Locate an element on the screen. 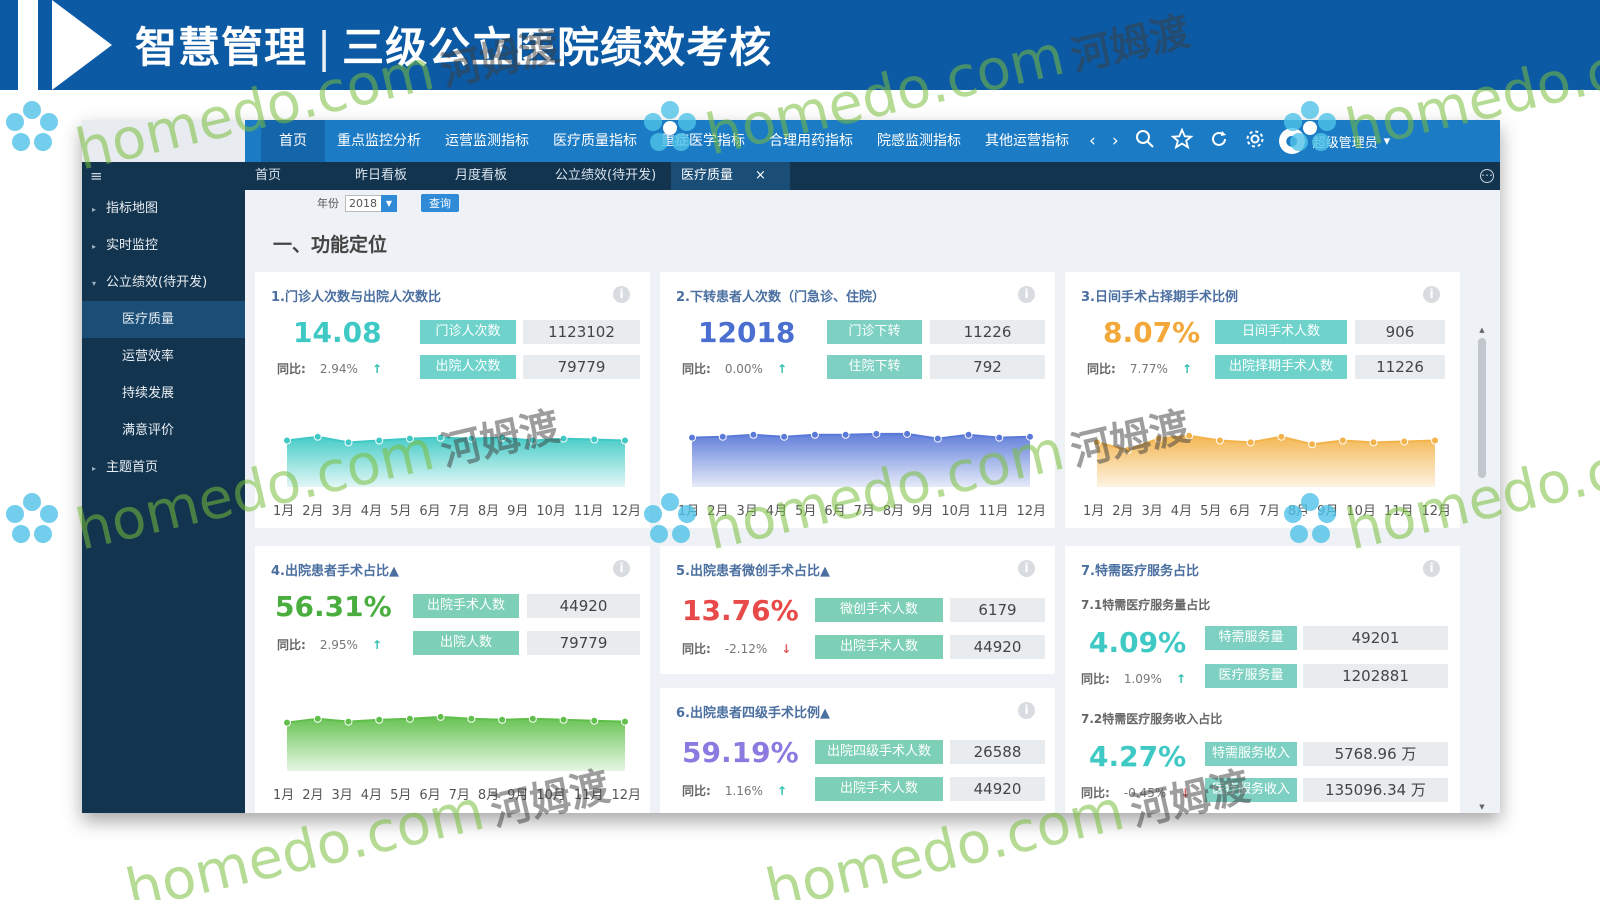 The image size is (1600, 900). sidebar-subitem-efficiency: 运营效率 is located at coordinates (163, 356).